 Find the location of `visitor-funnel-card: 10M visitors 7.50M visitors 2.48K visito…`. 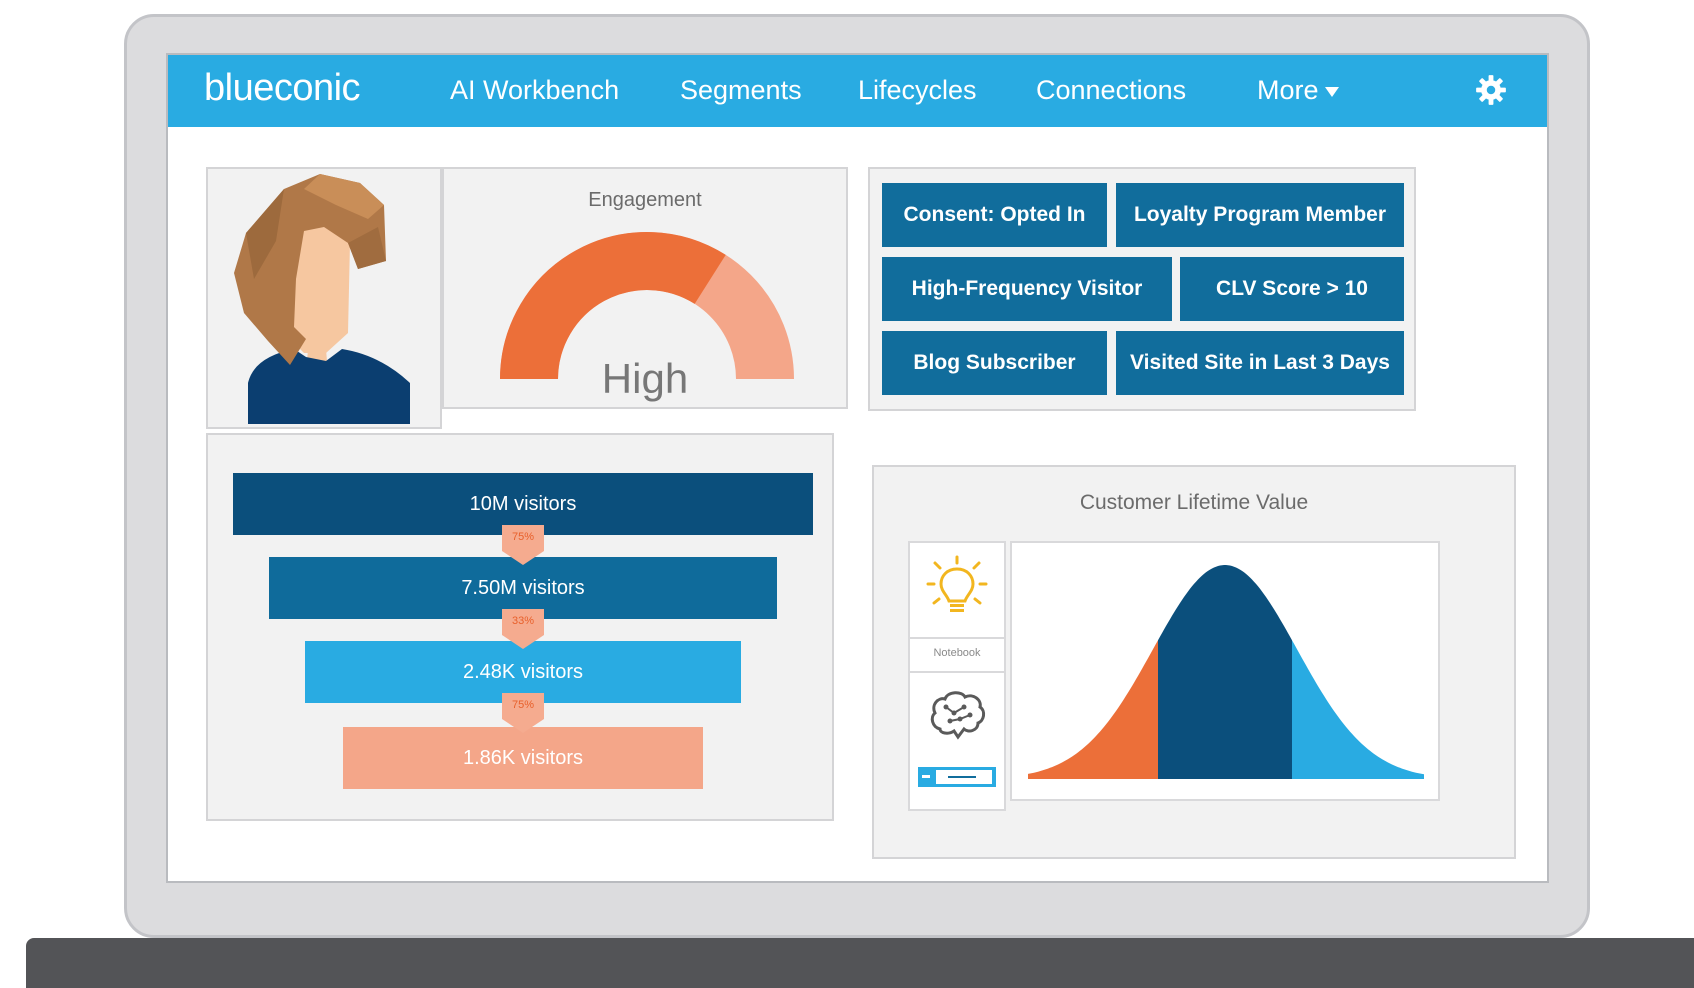

visitor-funnel-card: 10M visitors 7.50M visitors 2.48K visito… is located at coordinates (520, 627).